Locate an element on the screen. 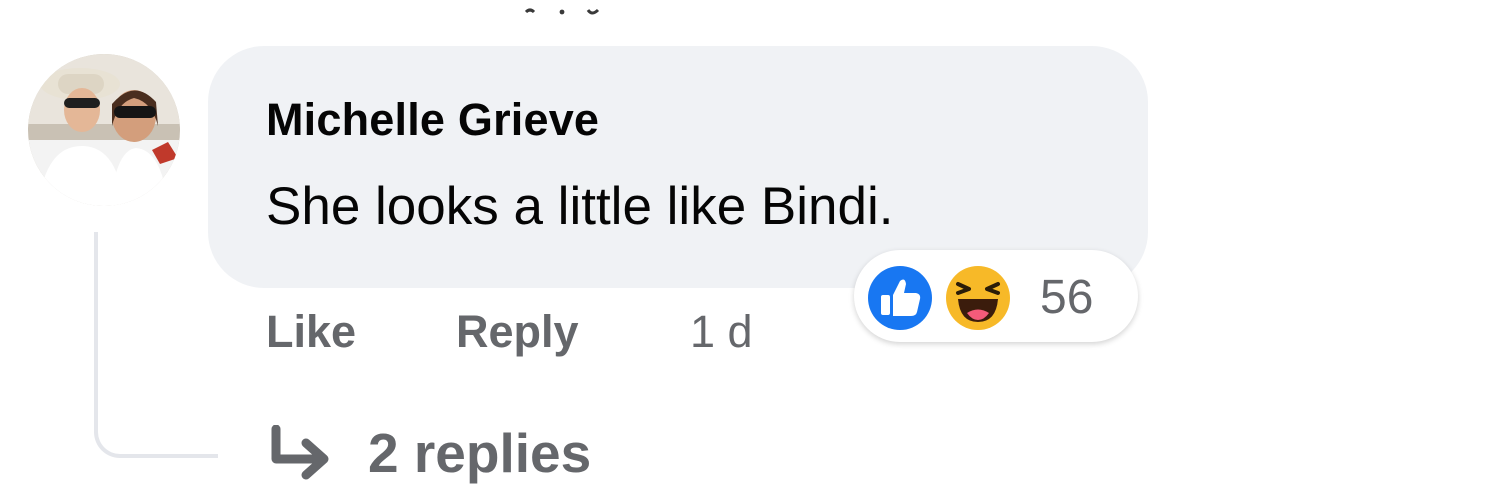 The height and width of the screenshot is (498, 1500). reaction-count: 56 is located at coordinates (1067, 297).